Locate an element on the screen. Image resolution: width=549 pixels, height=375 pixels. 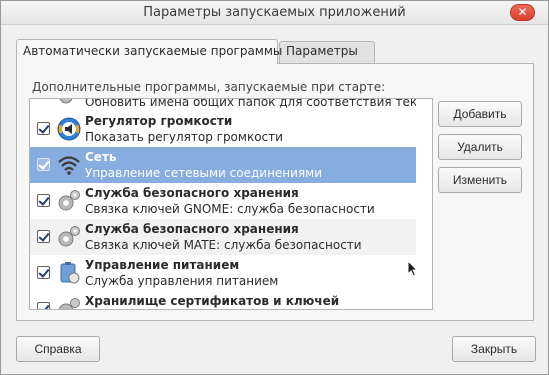
window-title: Параметры запускаемых приложений is located at coordinates (274, 12).